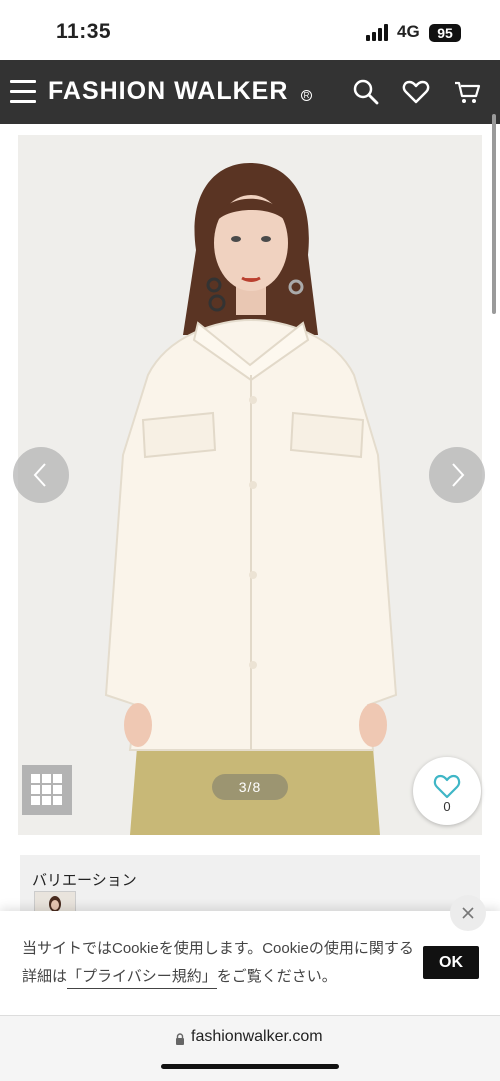 This screenshot has height=1081, width=500. What do you see at coordinates (142, 978) in the screenshot?
I see `privacy-policy-link: 「プライバシー規約」` at bounding box center [142, 978].